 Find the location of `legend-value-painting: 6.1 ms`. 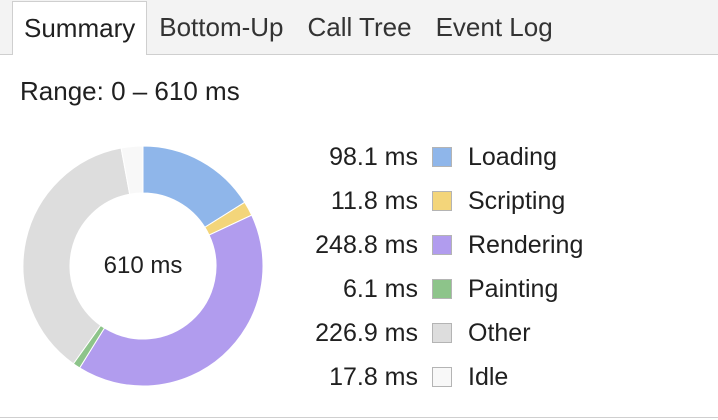

legend-value-painting: 6.1 ms is located at coordinates (380, 288).